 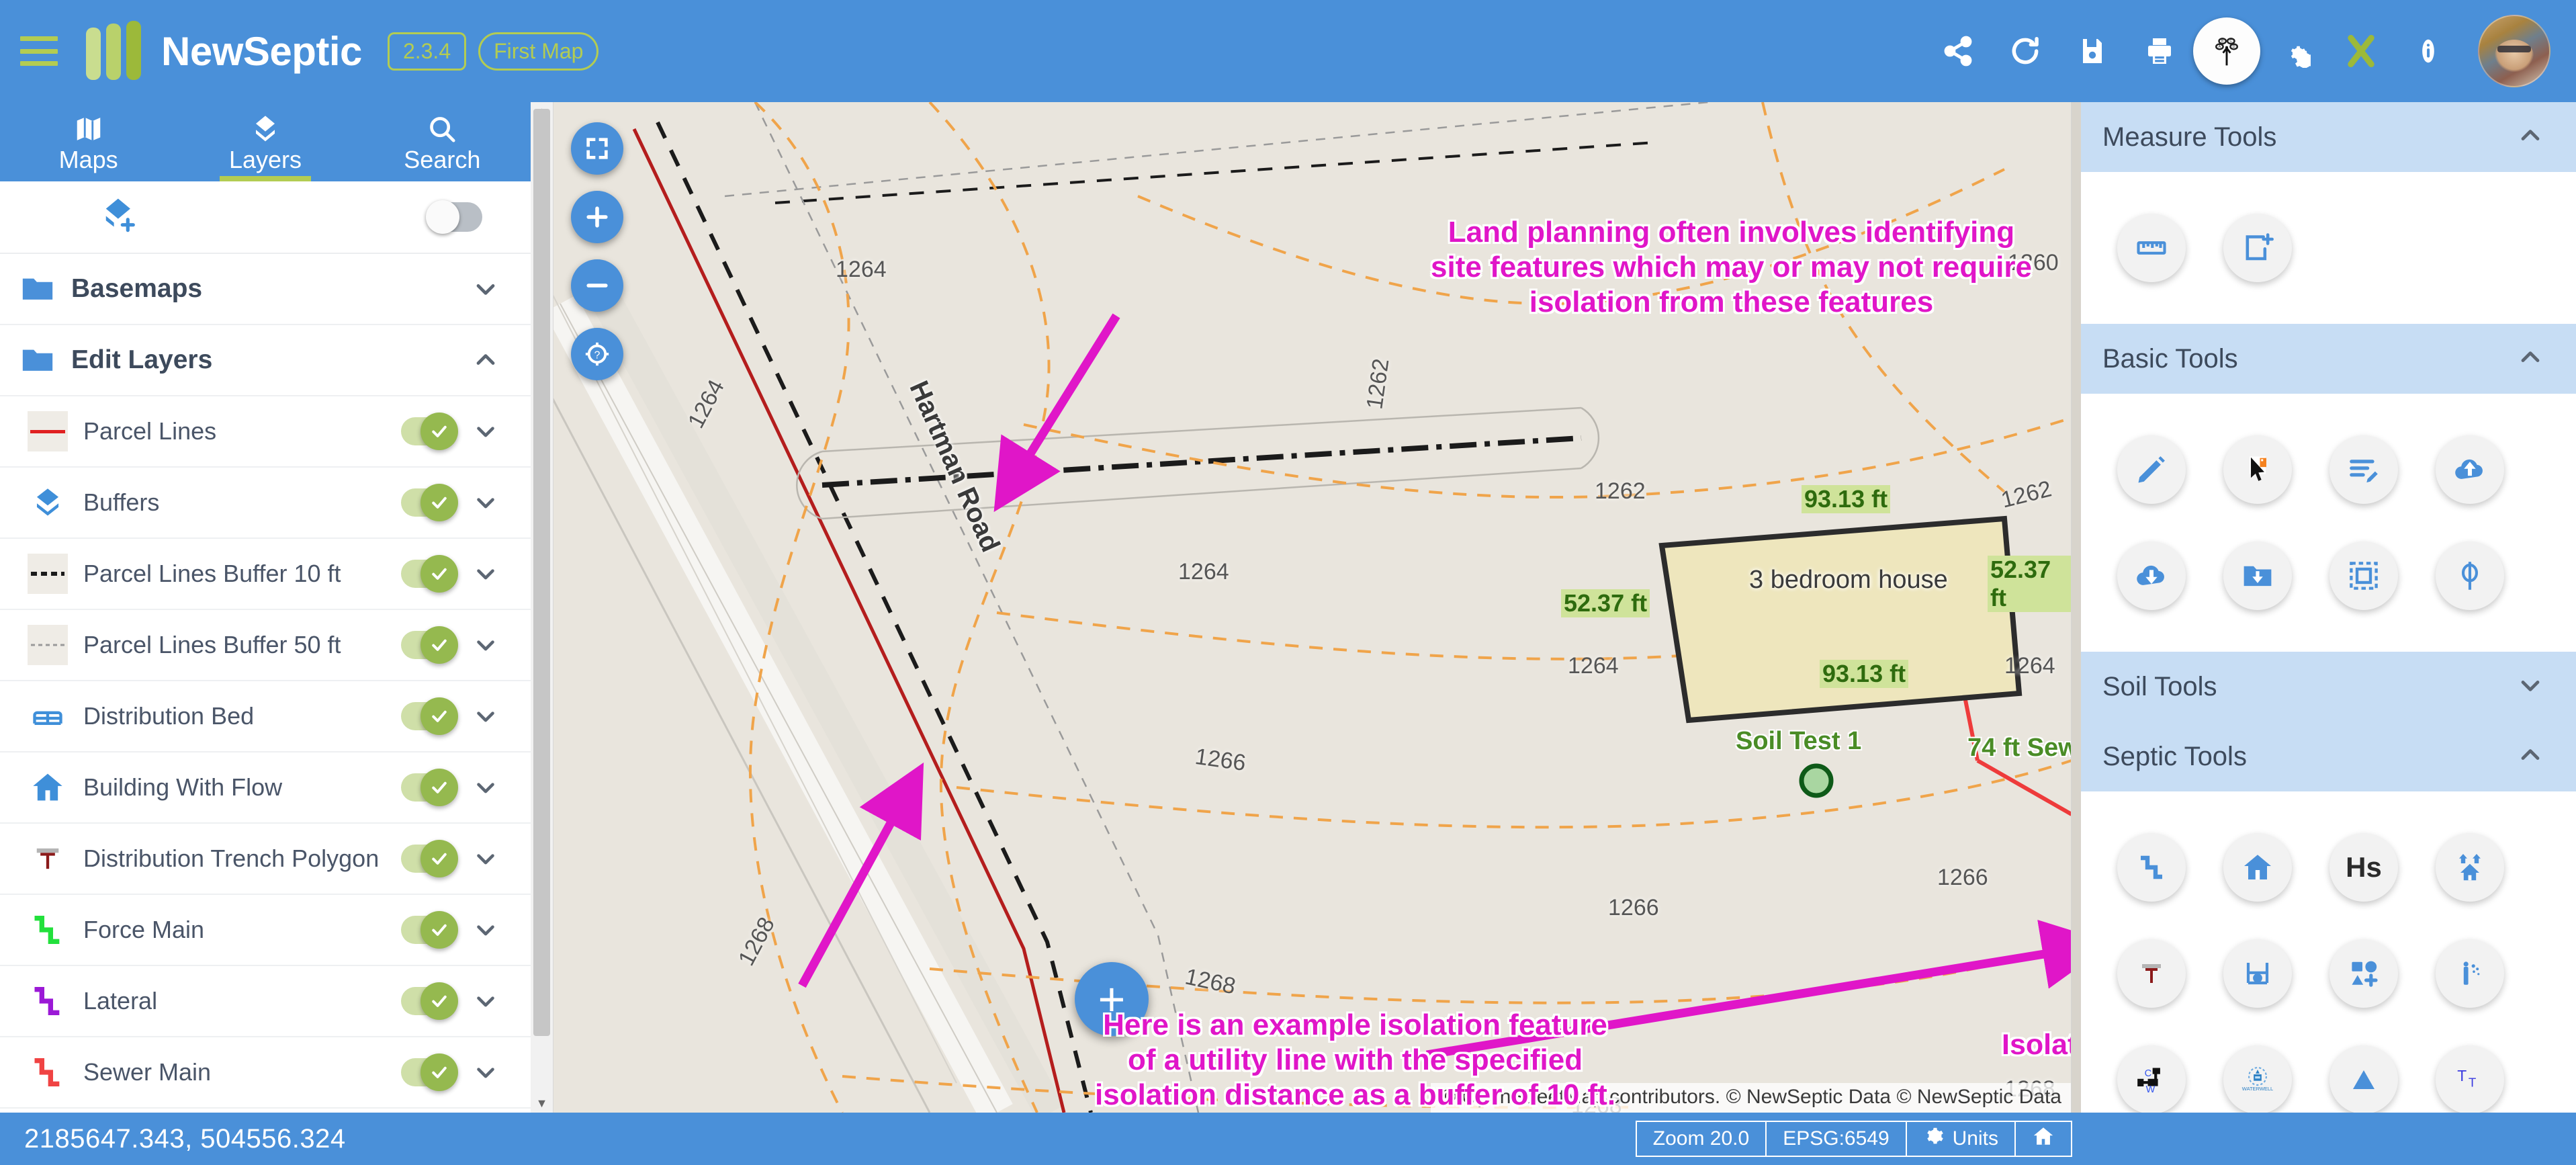 I want to click on layer-row: Parcel Lines, so click(x=266, y=432).